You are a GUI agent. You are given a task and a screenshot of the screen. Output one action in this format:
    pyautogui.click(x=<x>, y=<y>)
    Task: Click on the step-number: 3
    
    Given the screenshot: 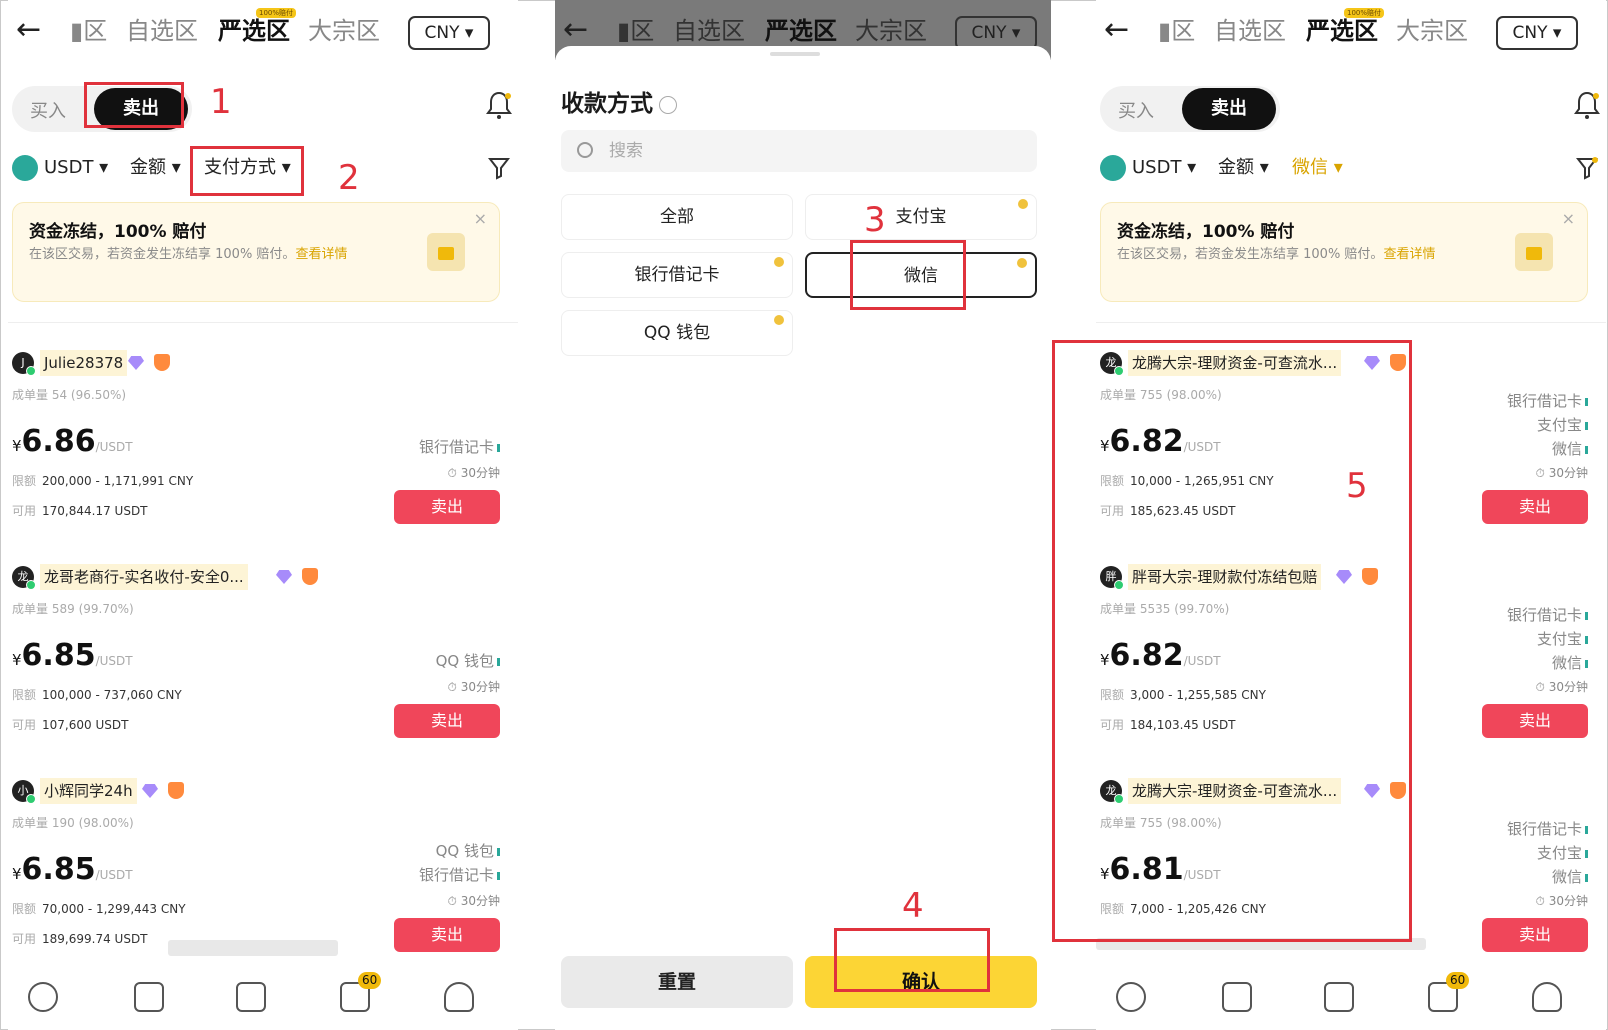 What is the action you would take?
    pyautogui.click(x=875, y=220)
    